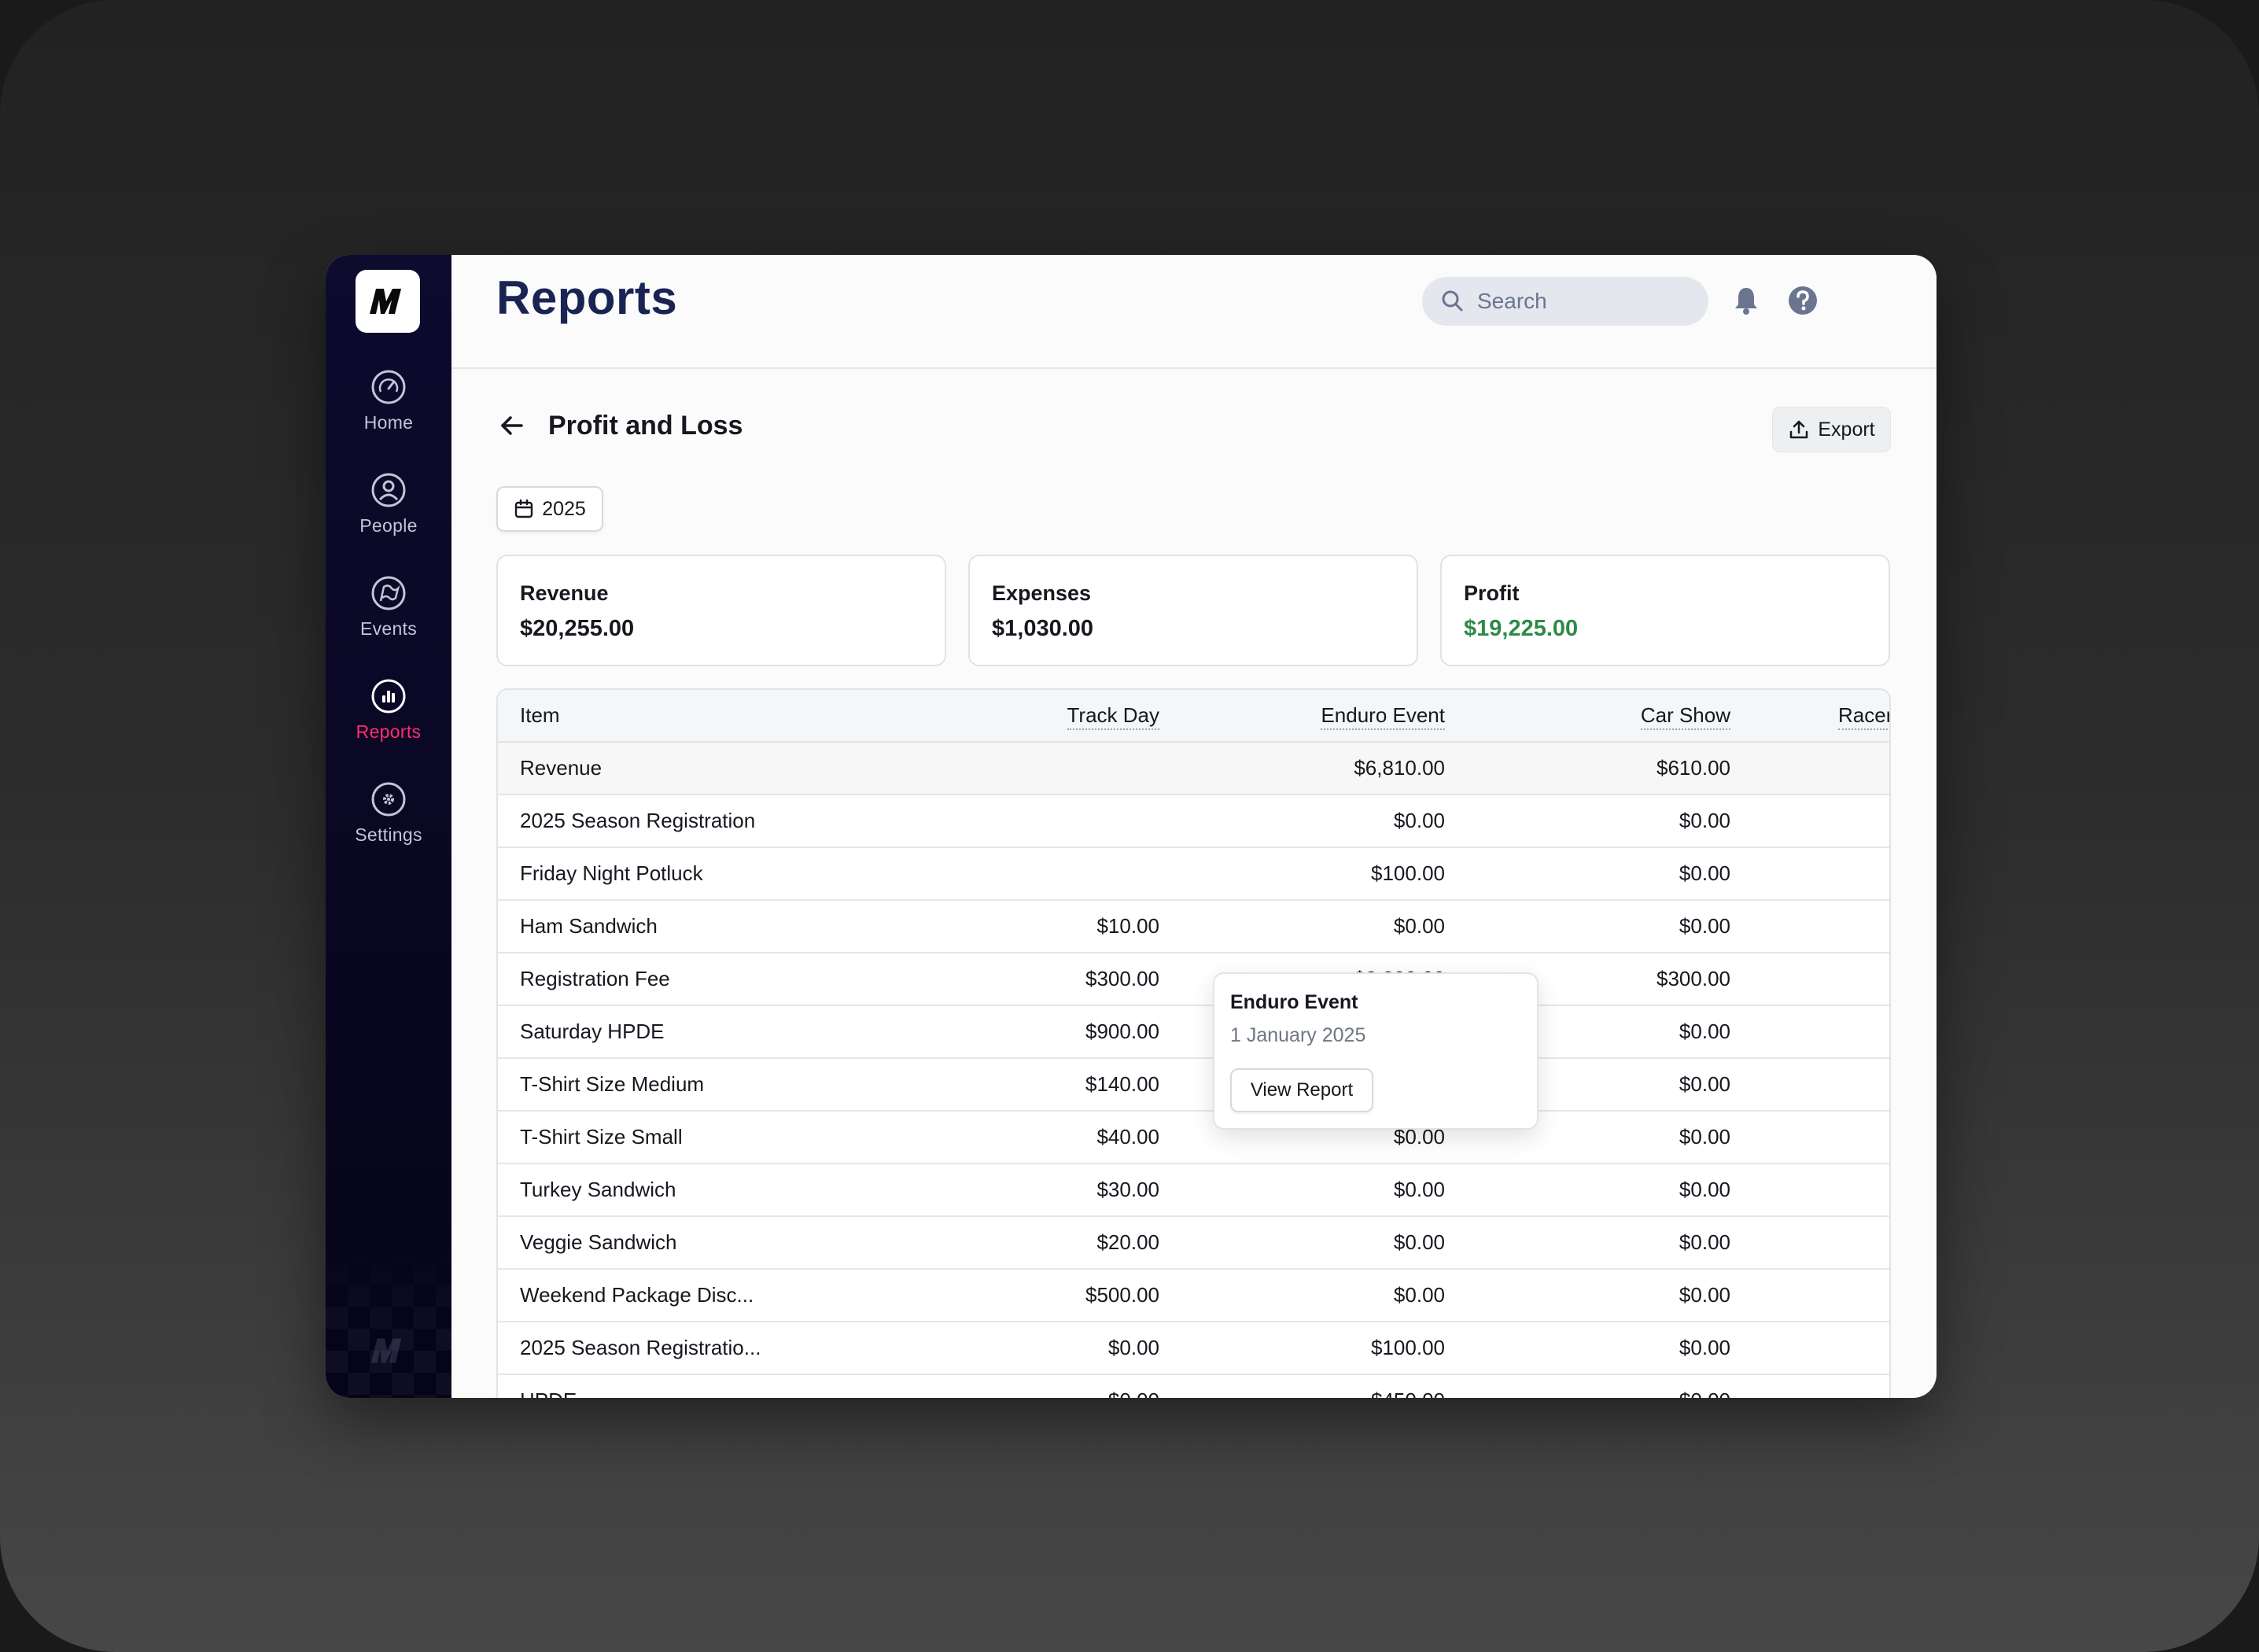 This screenshot has width=2259, height=1652. I want to click on cell-text: $300.00, so click(1122, 978).